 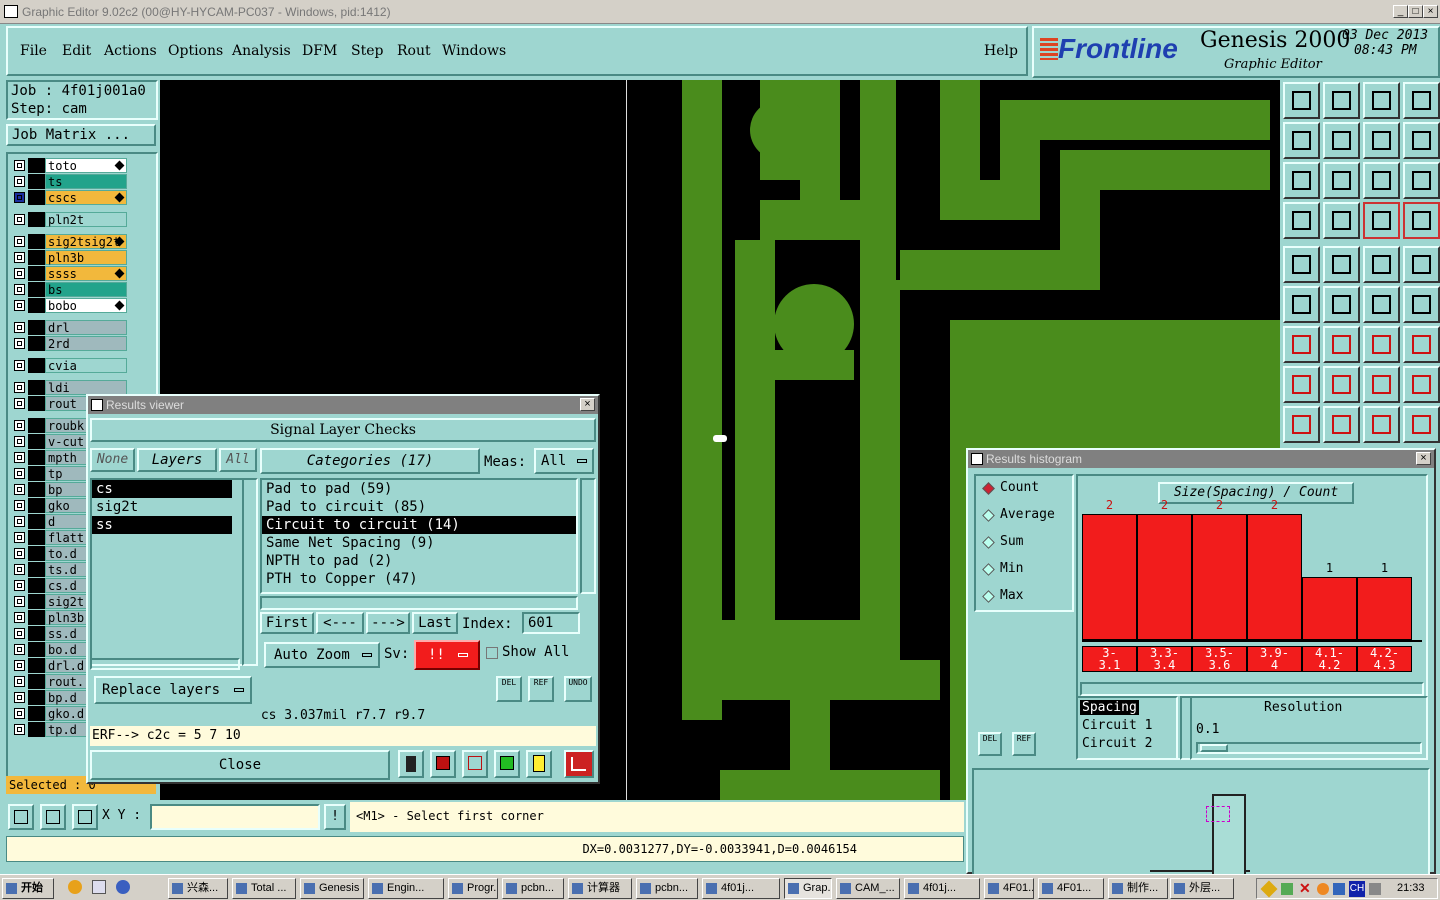 I want to click on layer-scrollbar, so click(x=250, y=572).